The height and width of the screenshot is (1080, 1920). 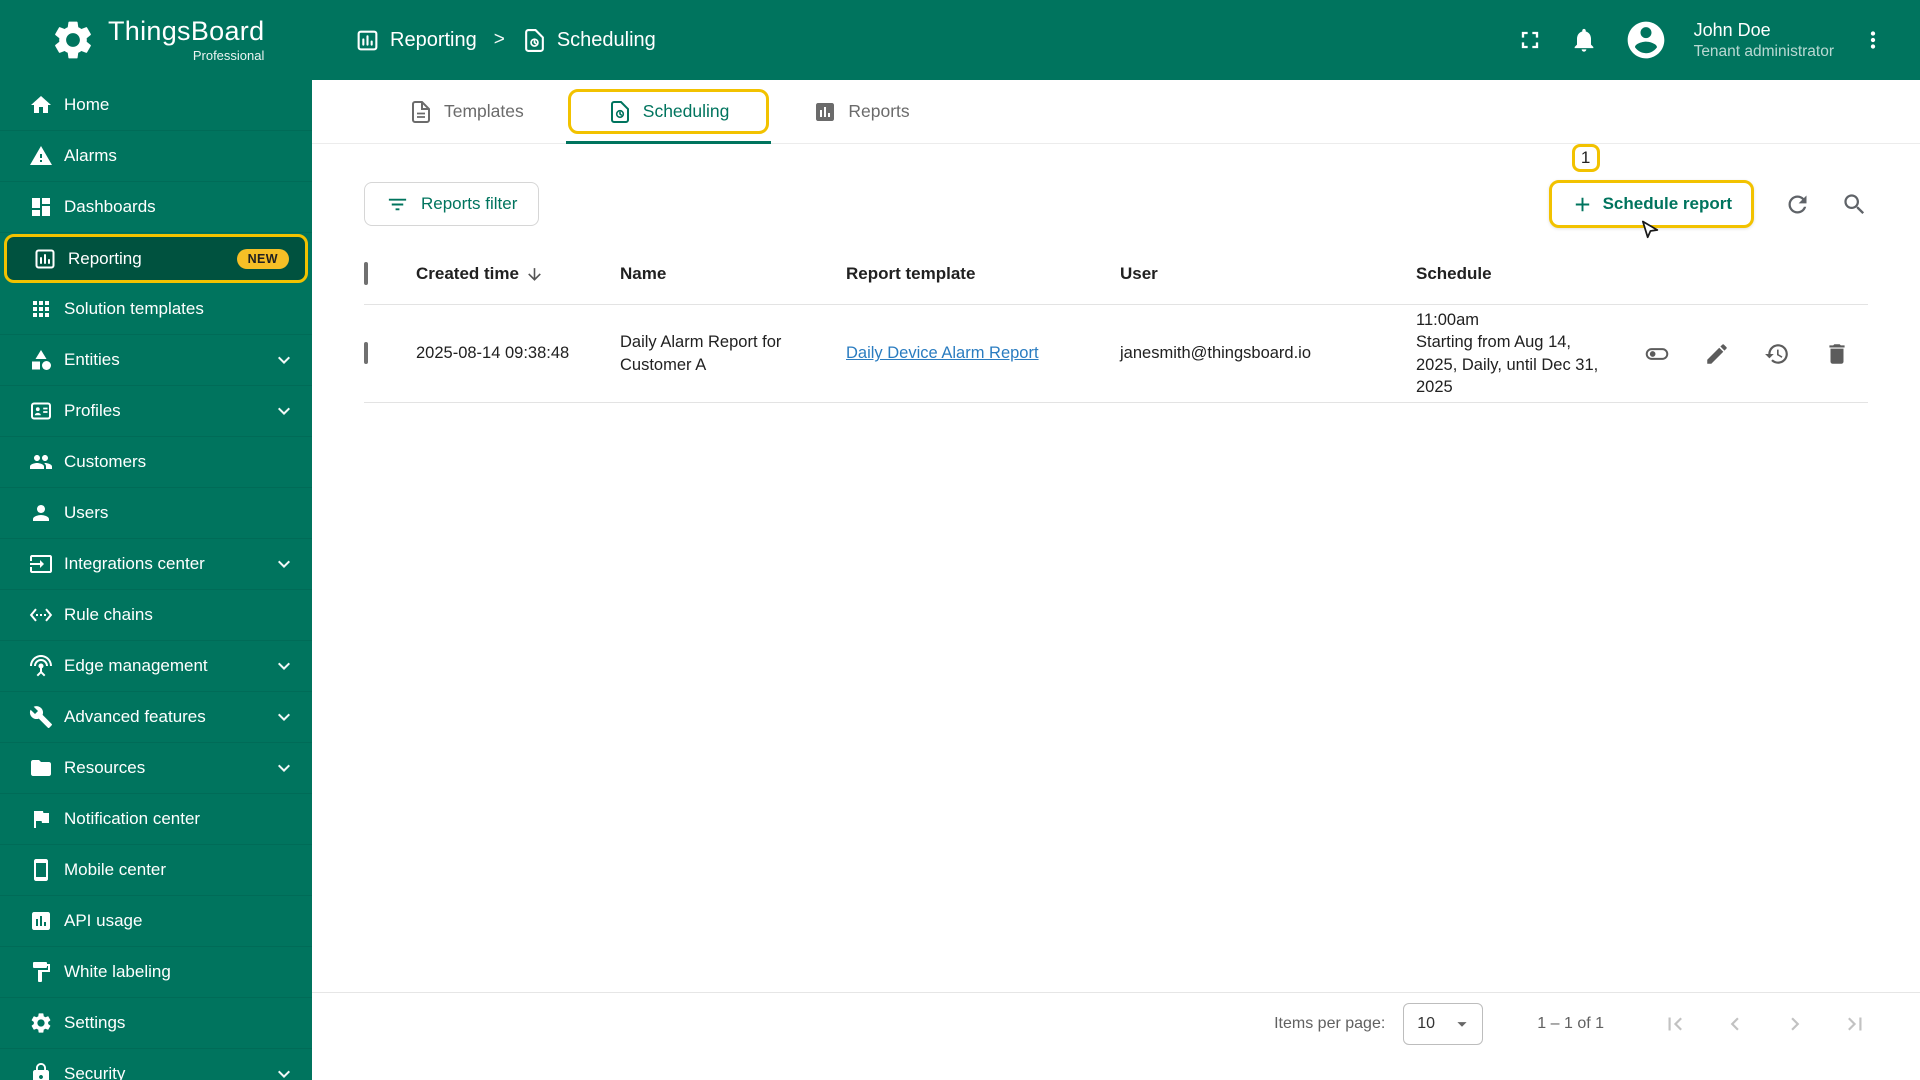 I want to click on toggle-icon, so click(x=1657, y=354).